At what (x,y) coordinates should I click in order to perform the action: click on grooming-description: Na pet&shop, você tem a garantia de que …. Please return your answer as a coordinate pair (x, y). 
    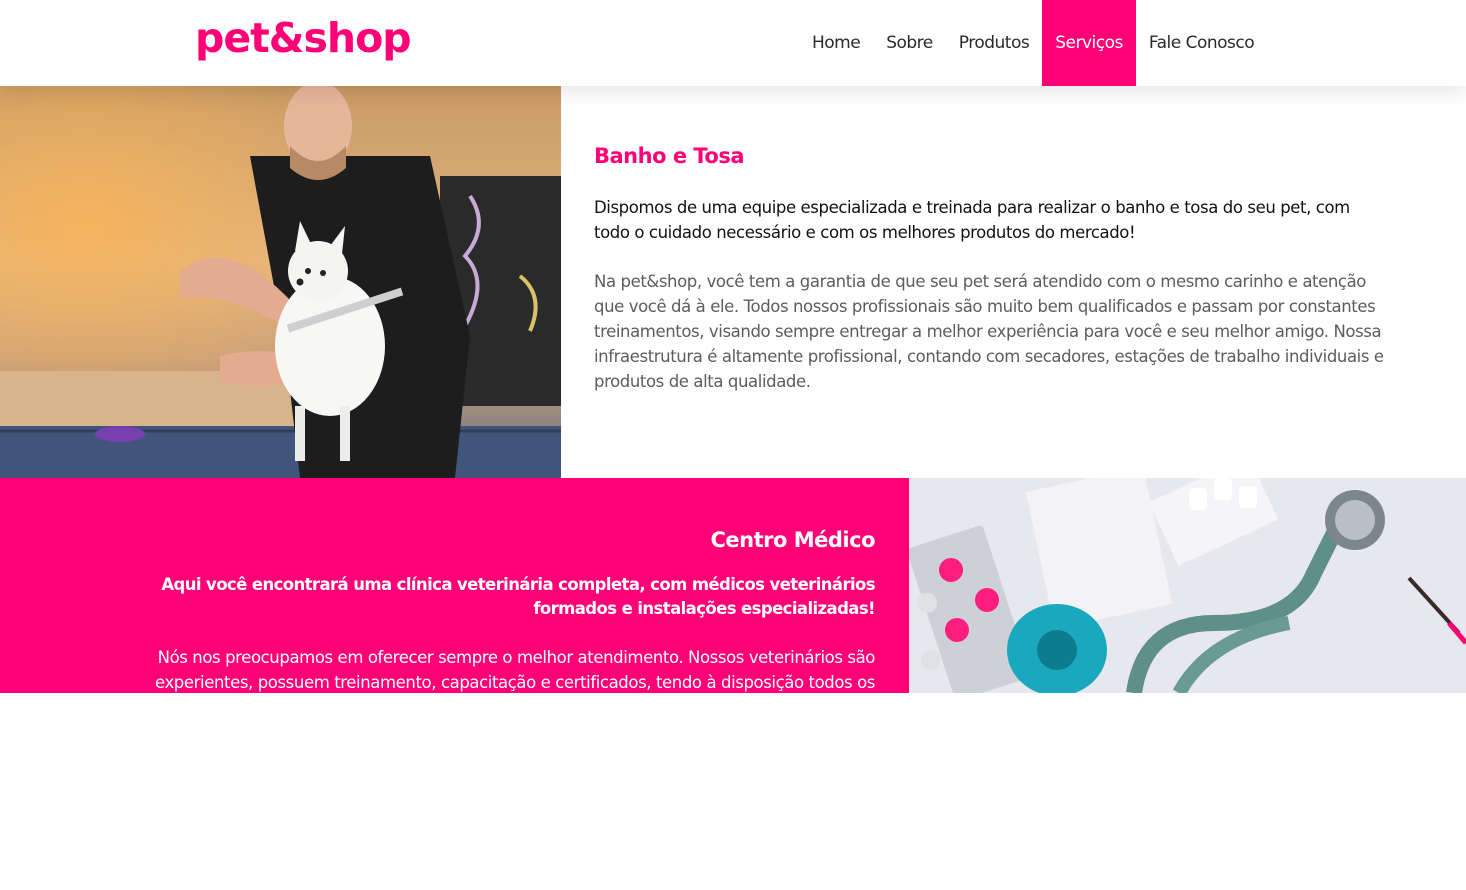
    Looking at the image, I should click on (989, 331).